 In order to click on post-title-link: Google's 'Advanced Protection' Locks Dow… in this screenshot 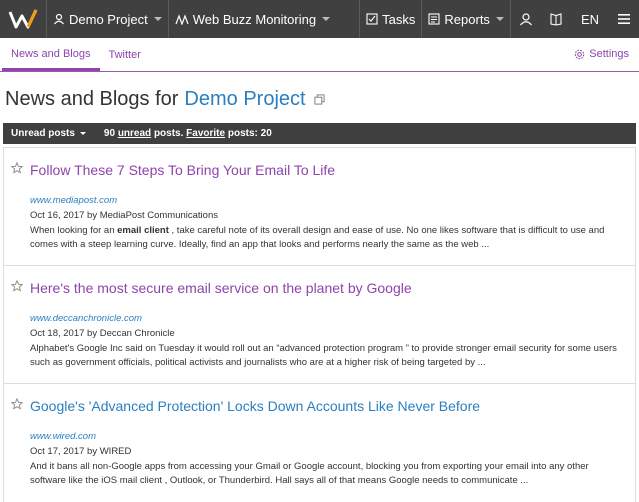, I will do `click(255, 406)`.